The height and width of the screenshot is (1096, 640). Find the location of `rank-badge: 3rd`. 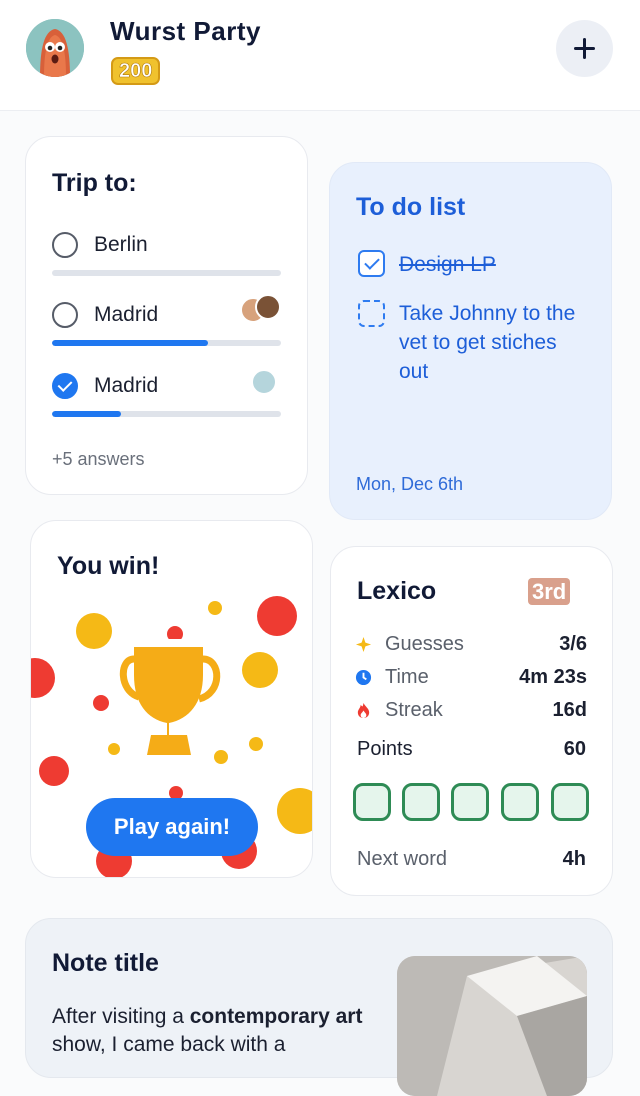

rank-badge: 3rd is located at coordinates (549, 591).